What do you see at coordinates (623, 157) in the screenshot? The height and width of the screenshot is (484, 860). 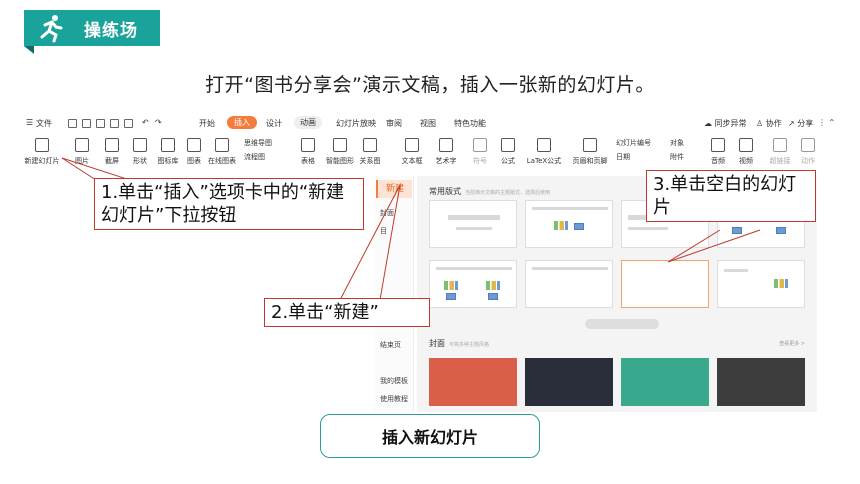 I see `date-button: 日期` at bounding box center [623, 157].